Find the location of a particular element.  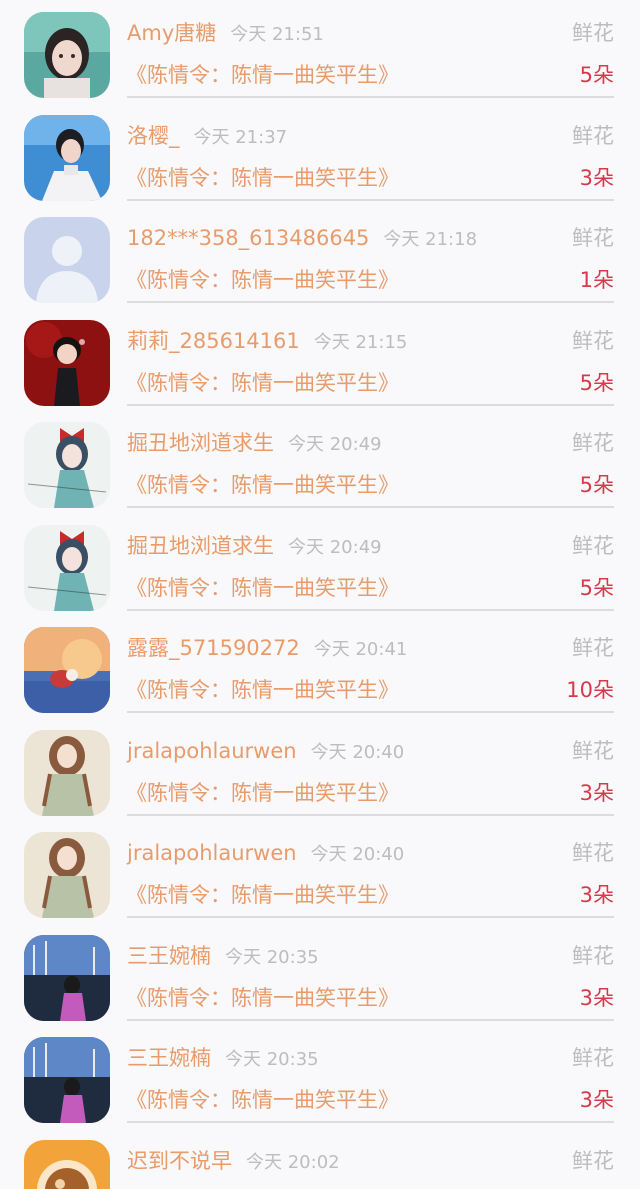

photo-girl-avatar-image is located at coordinates (67, 55).